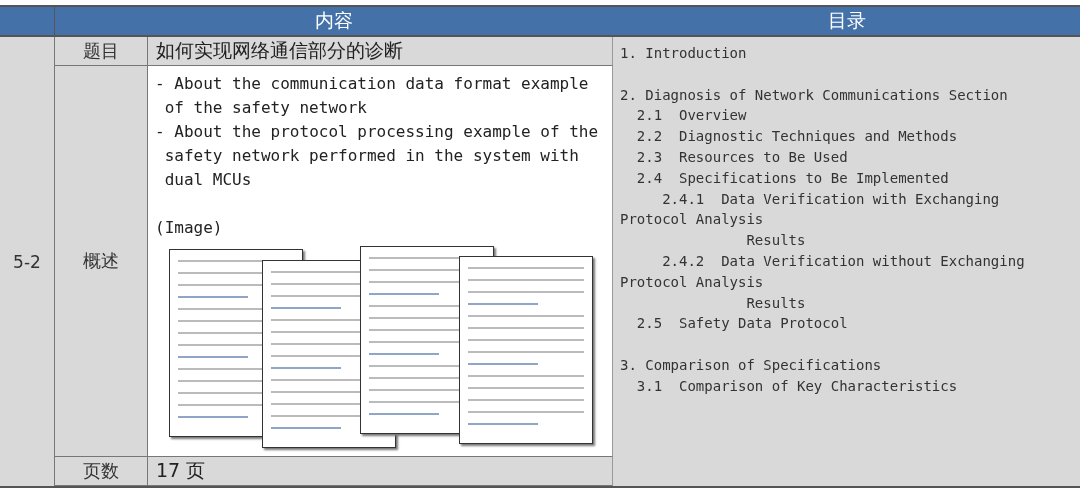 This screenshot has height=494, width=1080. What do you see at coordinates (628, 364) in the screenshot?
I see `toc-number: 3.` at bounding box center [628, 364].